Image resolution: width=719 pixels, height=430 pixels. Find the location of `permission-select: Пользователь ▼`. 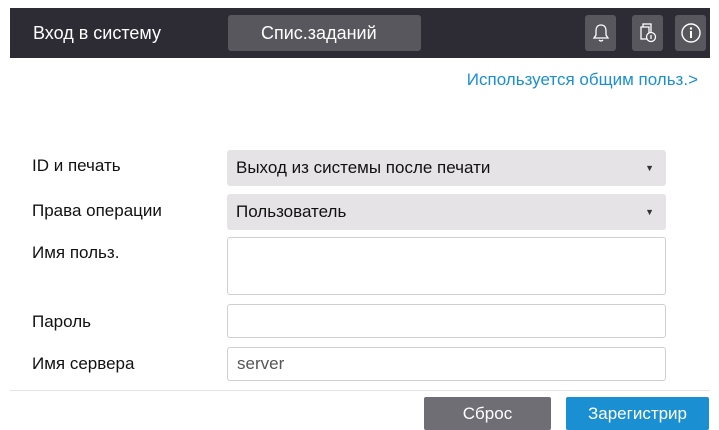

permission-select: Пользователь ▼ is located at coordinates (446, 212).